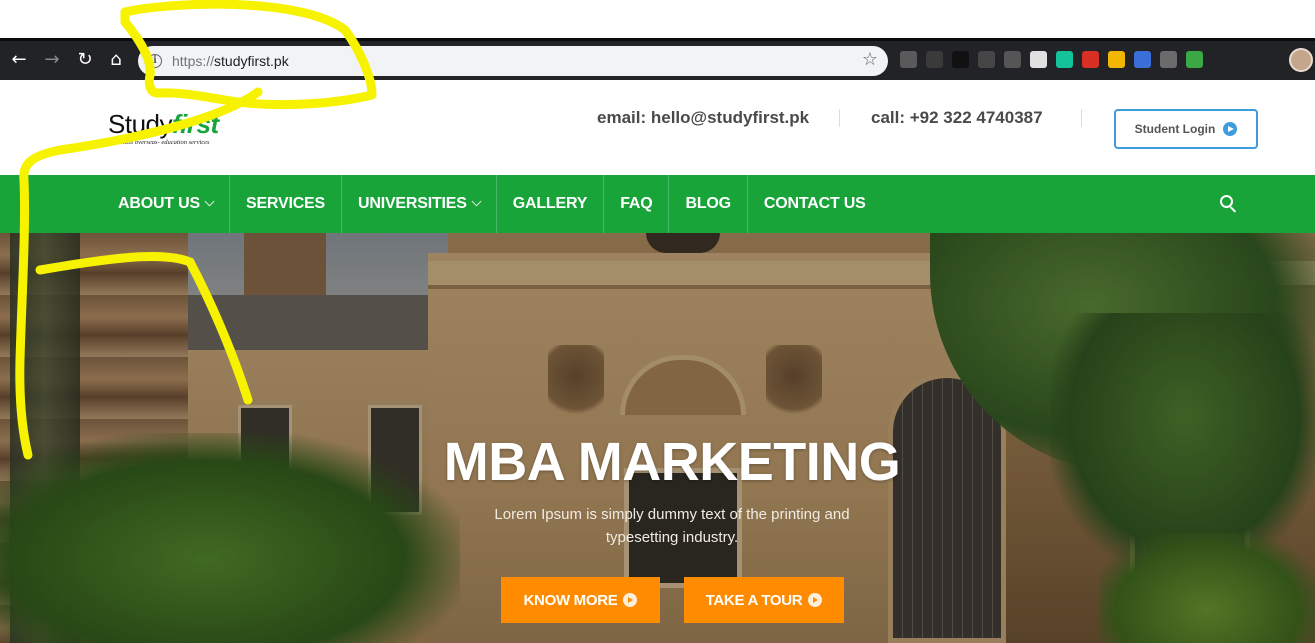 The width and height of the screenshot is (1315, 643). Describe the element at coordinates (1038, 59) in the screenshot. I see `white-square-extension-icon` at that location.